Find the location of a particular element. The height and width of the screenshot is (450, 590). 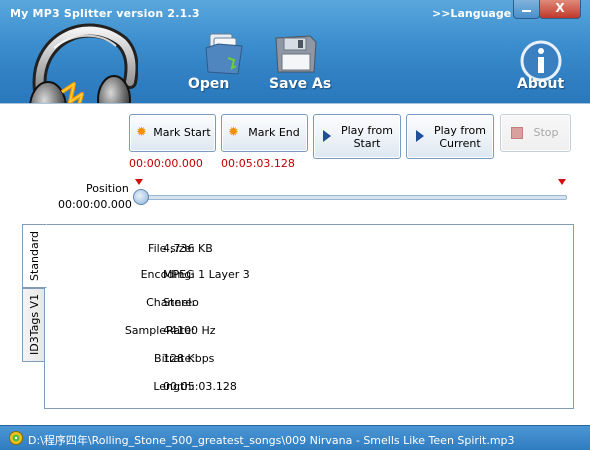

tab-standard: Standard is located at coordinates (34, 256).